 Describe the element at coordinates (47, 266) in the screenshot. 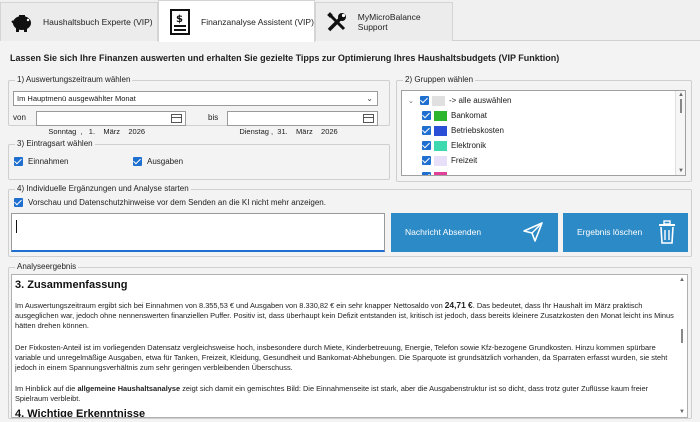

I see `group-title: Analyseergebnis` at that location.